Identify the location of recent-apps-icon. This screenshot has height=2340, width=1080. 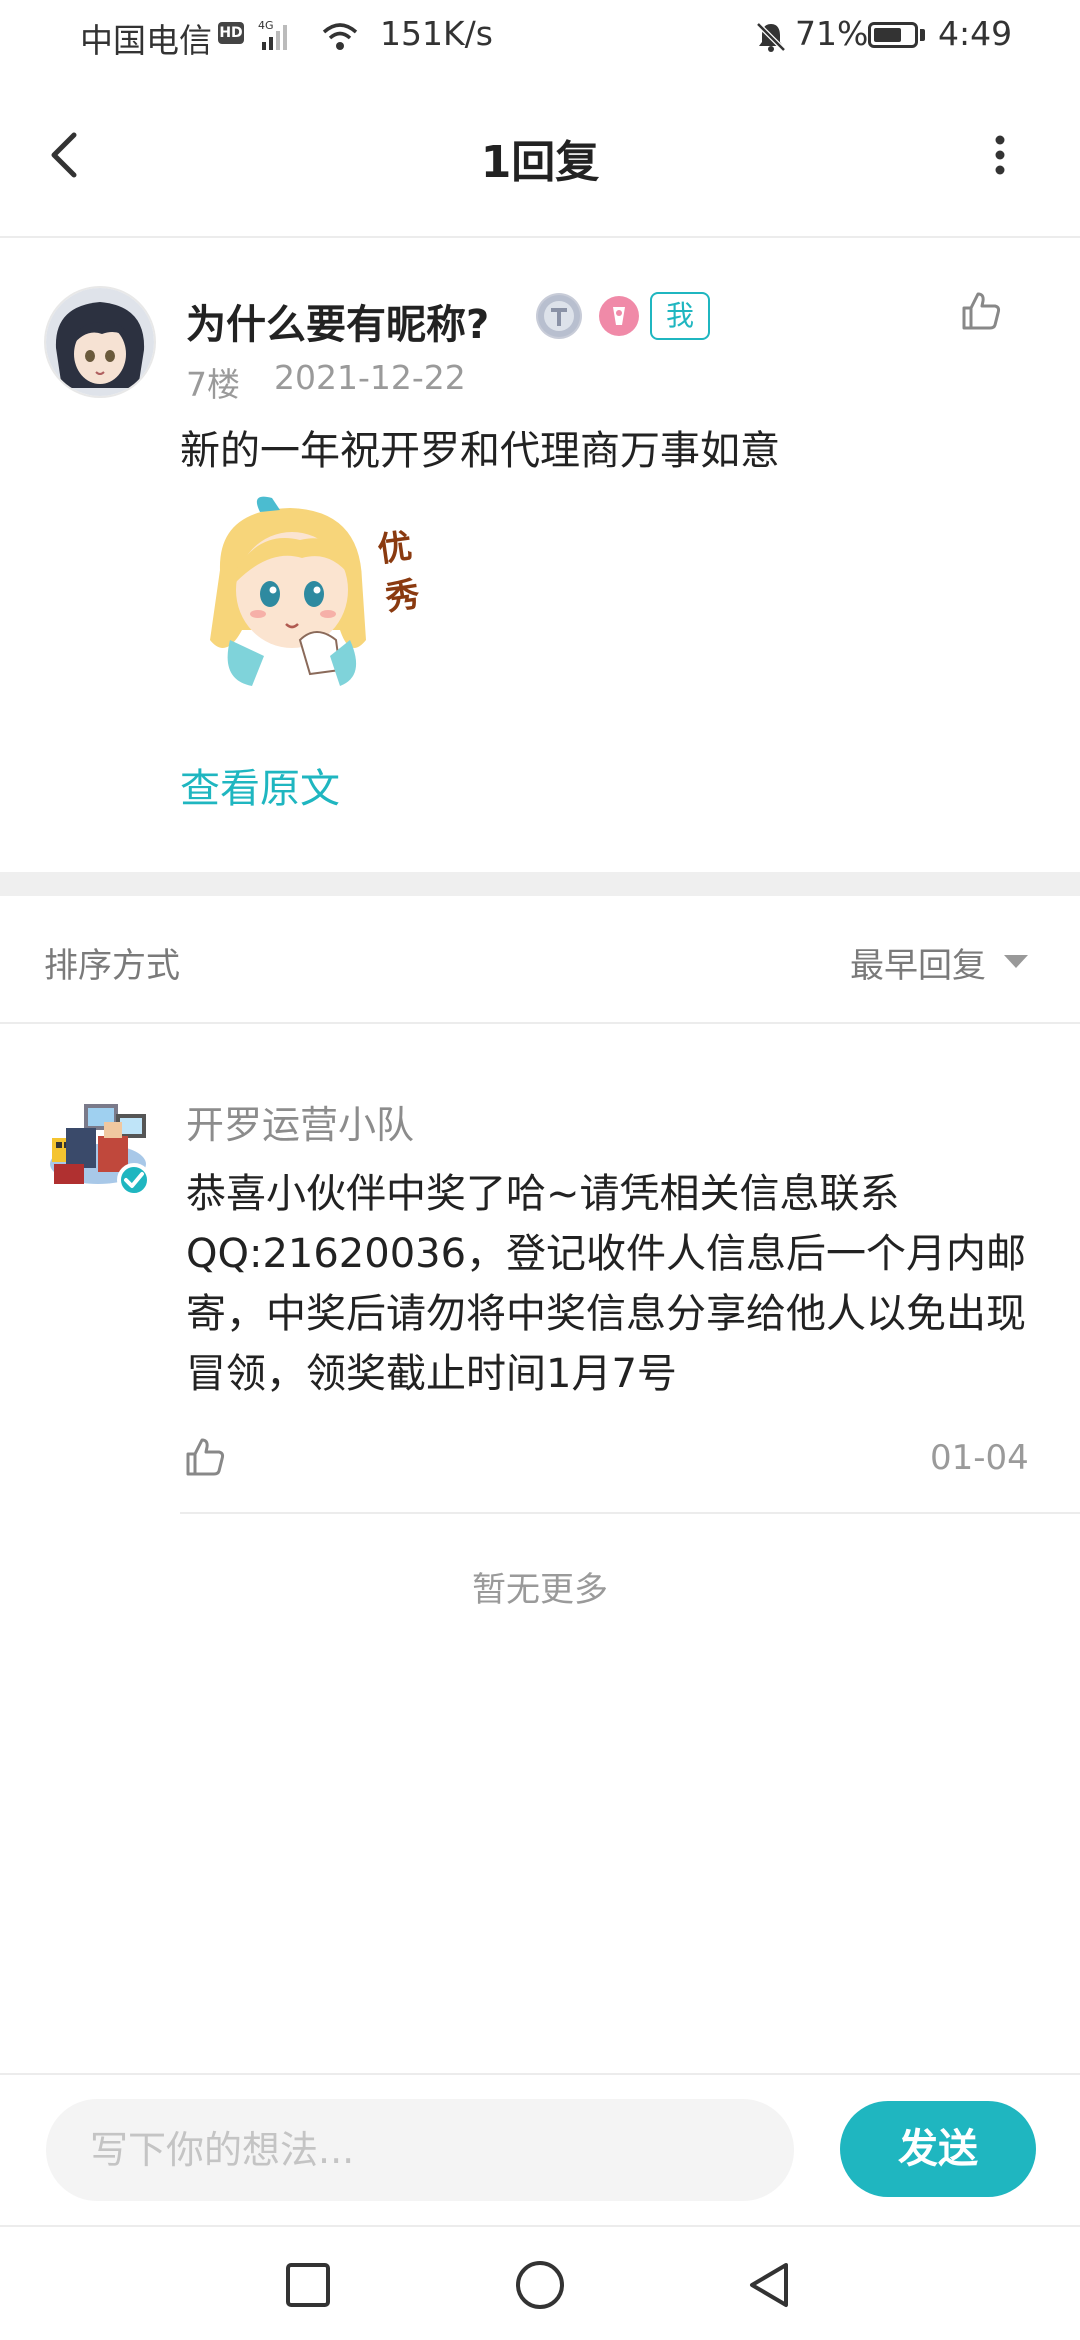
(308, 2285).